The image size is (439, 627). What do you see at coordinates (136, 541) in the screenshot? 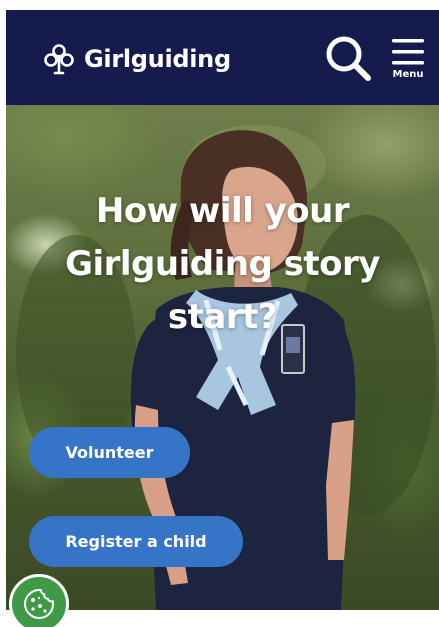
I see `register-child-button: Register a child` at bounding box center [136, 541].